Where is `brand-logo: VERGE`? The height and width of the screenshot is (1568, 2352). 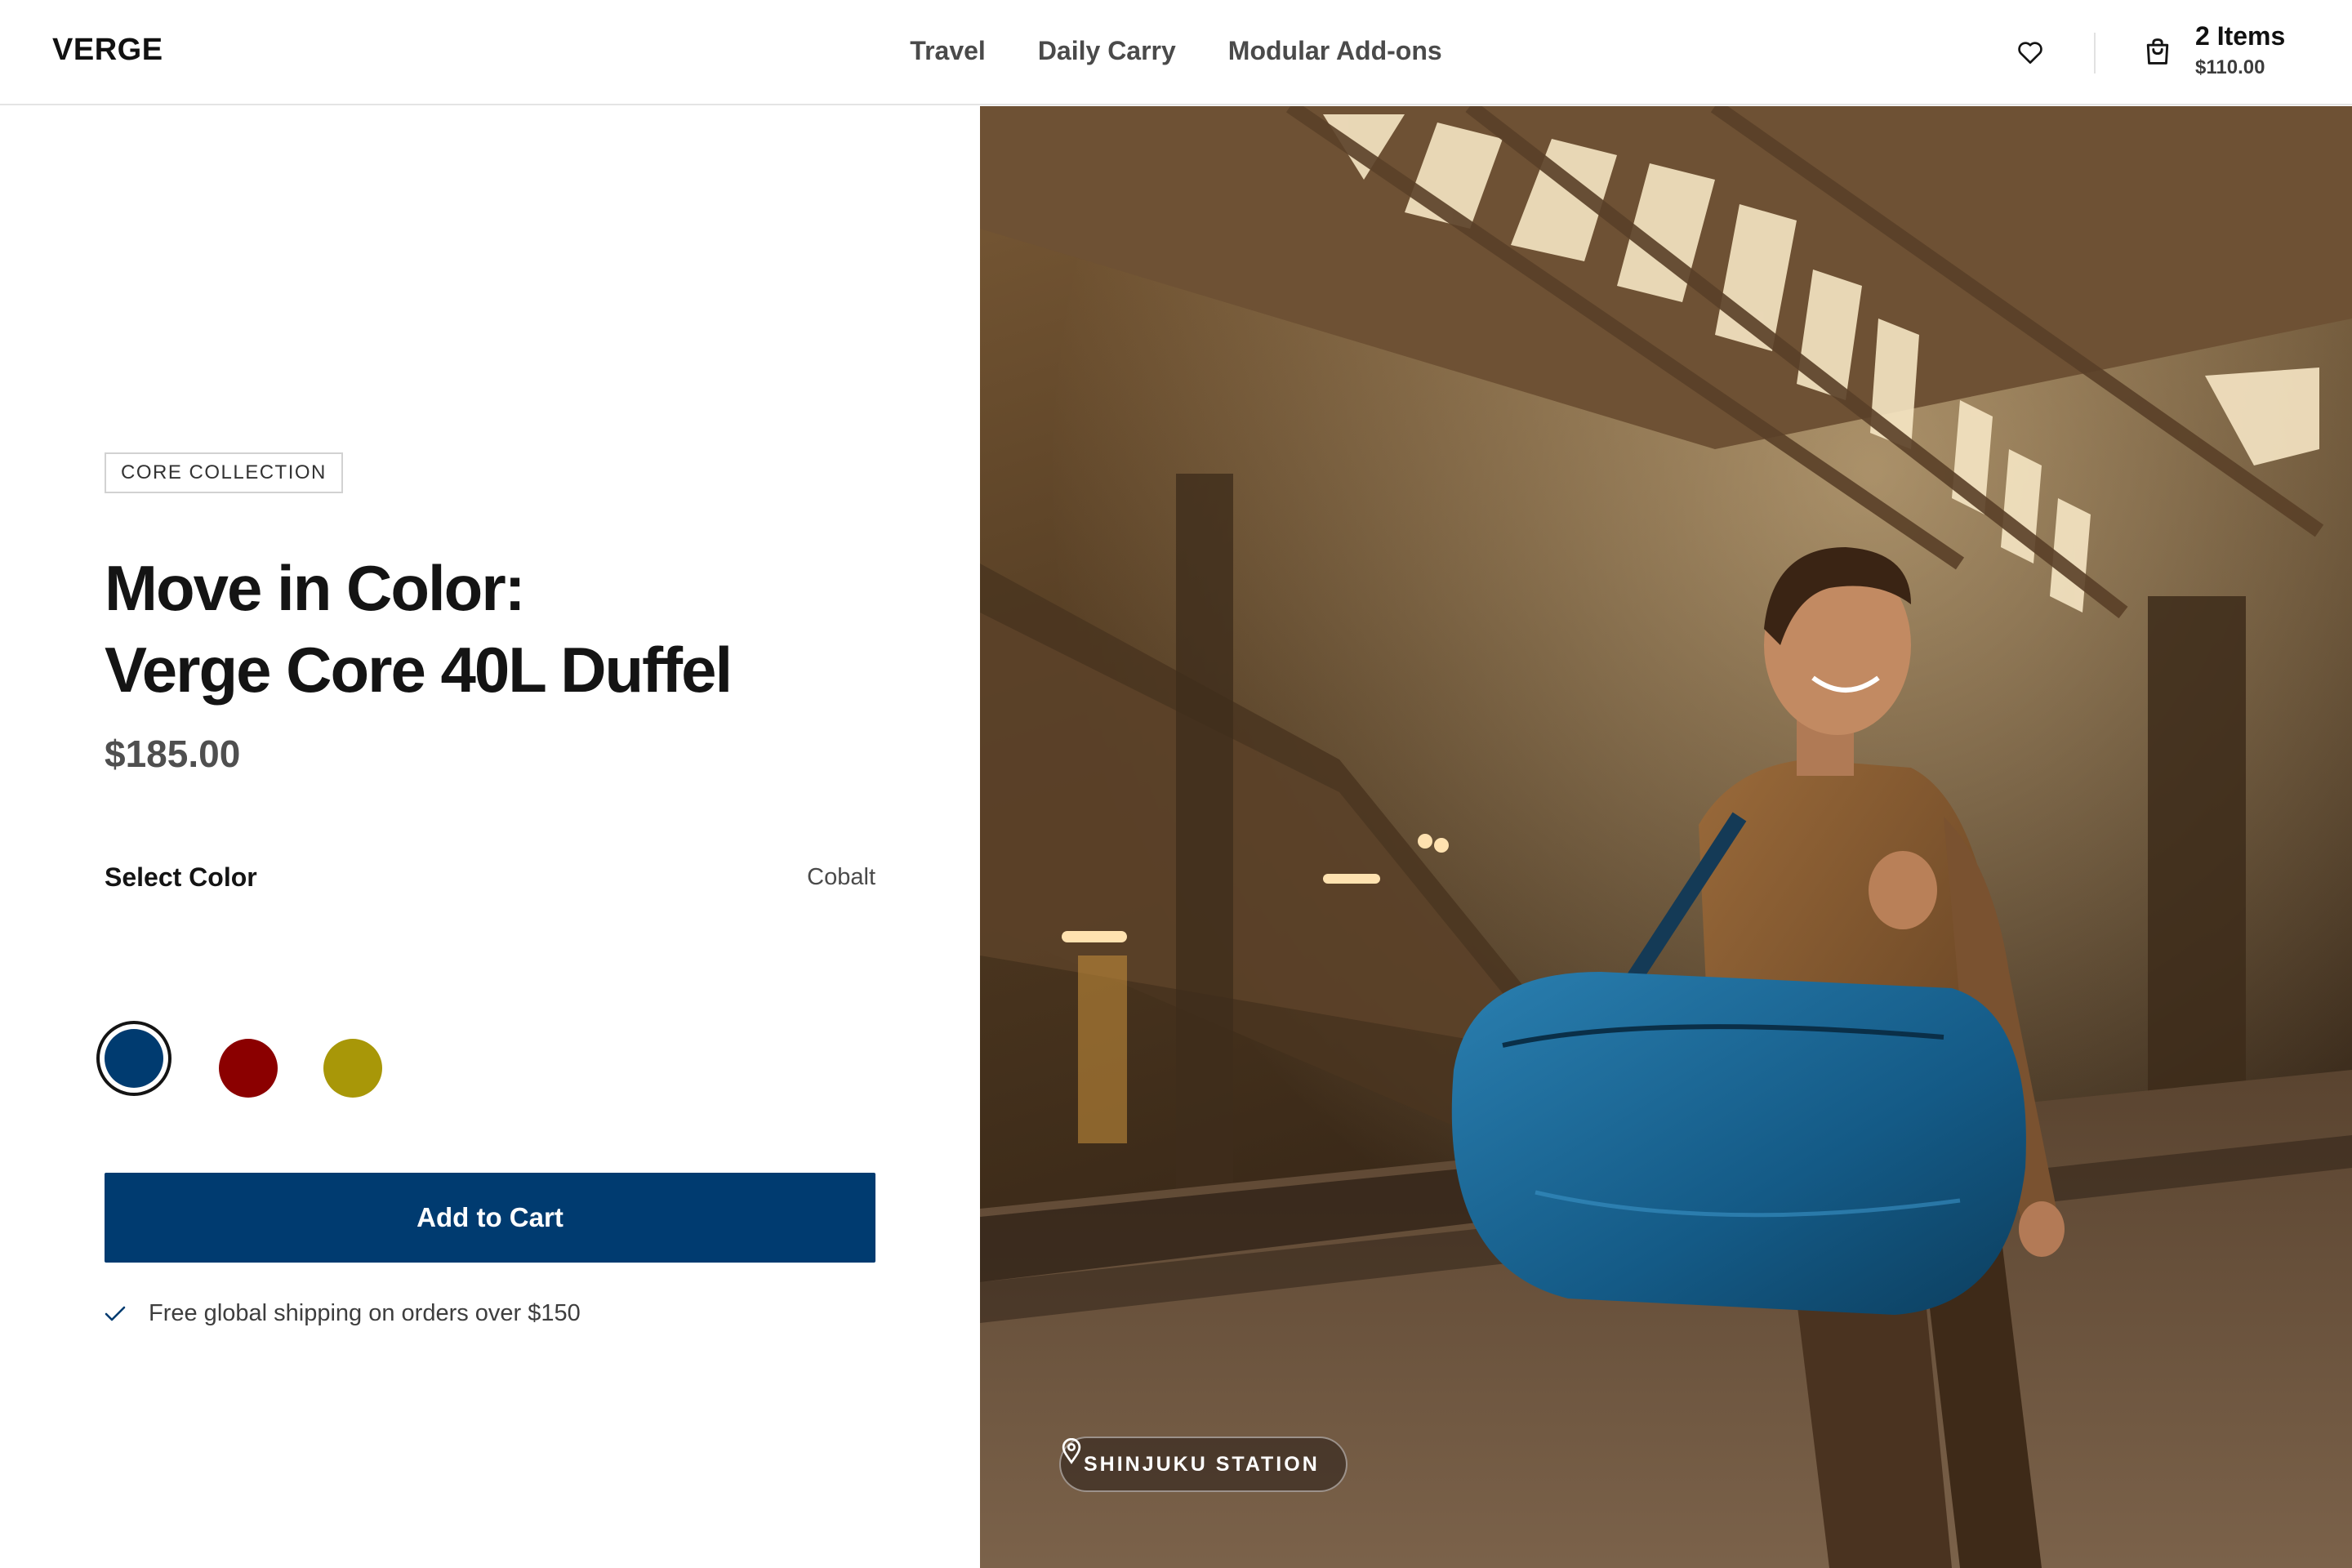 brand-logo: VERGE is located at coordinates (107, 50).